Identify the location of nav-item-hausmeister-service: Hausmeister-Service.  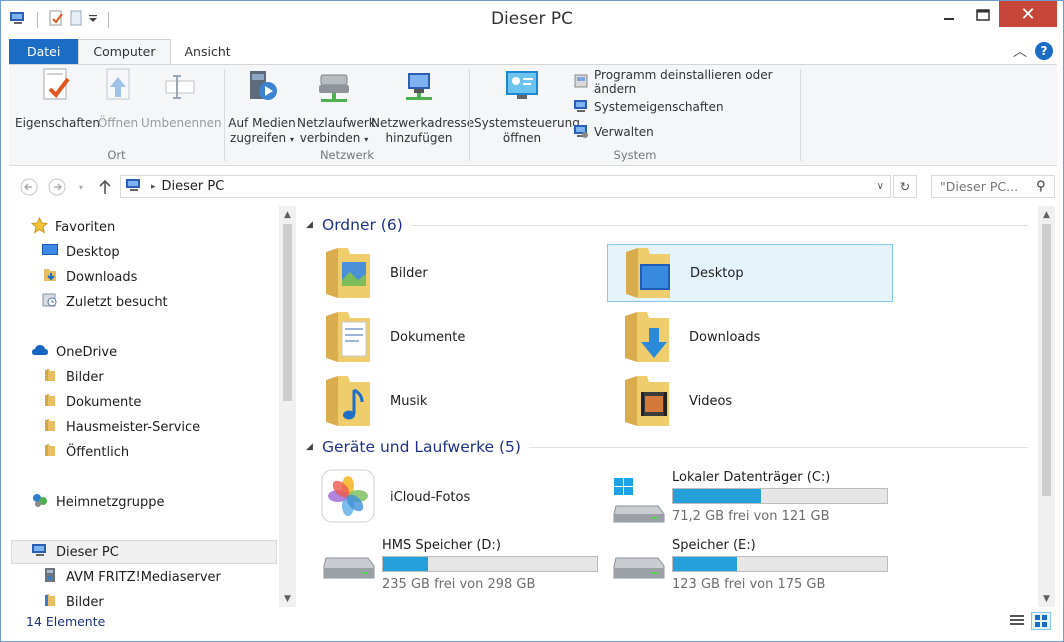
(120, 427).